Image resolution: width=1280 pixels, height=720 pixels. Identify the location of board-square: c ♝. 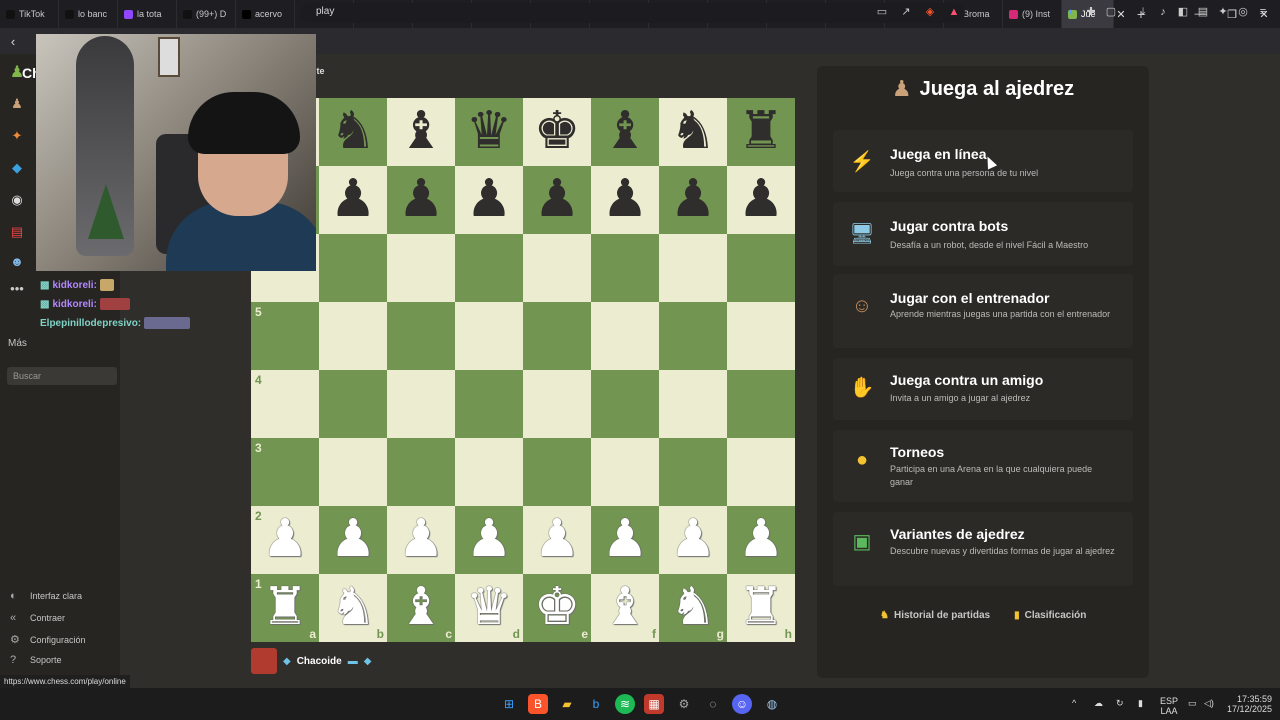
(421, 608).